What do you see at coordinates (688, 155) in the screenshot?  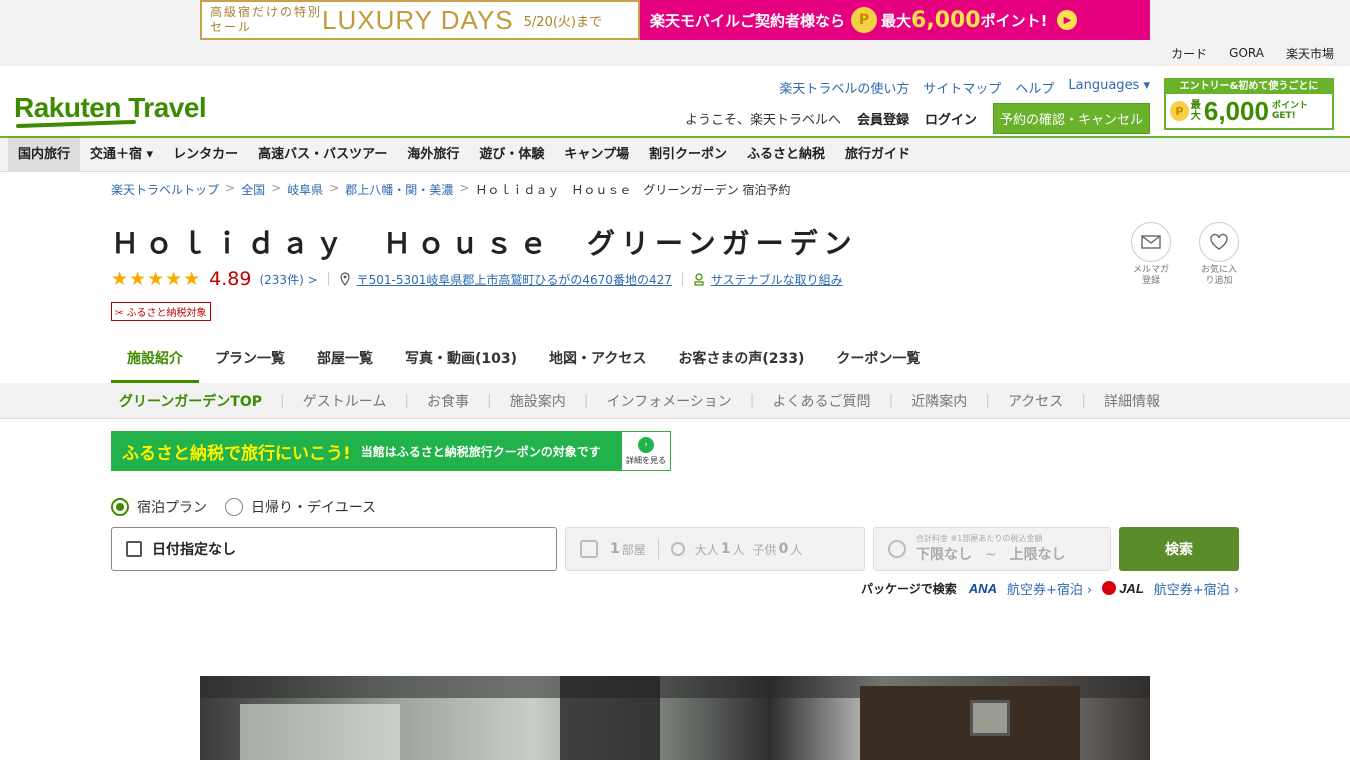 I see `nav-coupons: 割引クーポン` at bounding box center [688, 155].